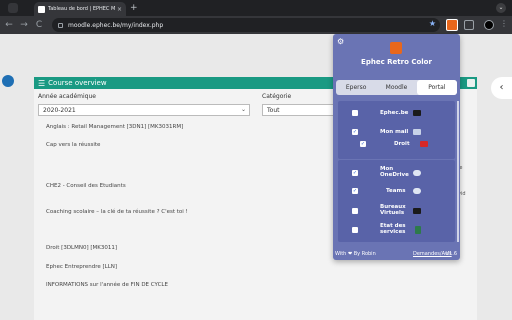 Image resolution: width=512 pixels, height=320 pixels. I want to click on footer-credit: With ❤ By Robin, so click(355, 254).